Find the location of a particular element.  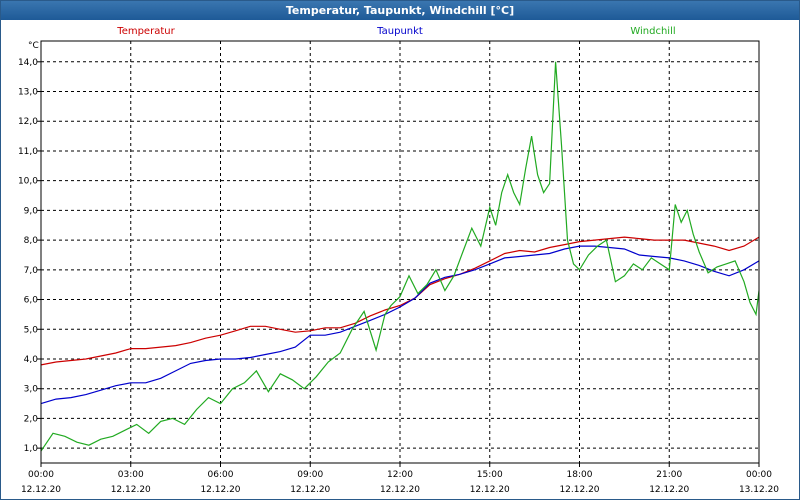

legend-entry-taupunkt: Taupunkt is located at coordinates (399, 31).